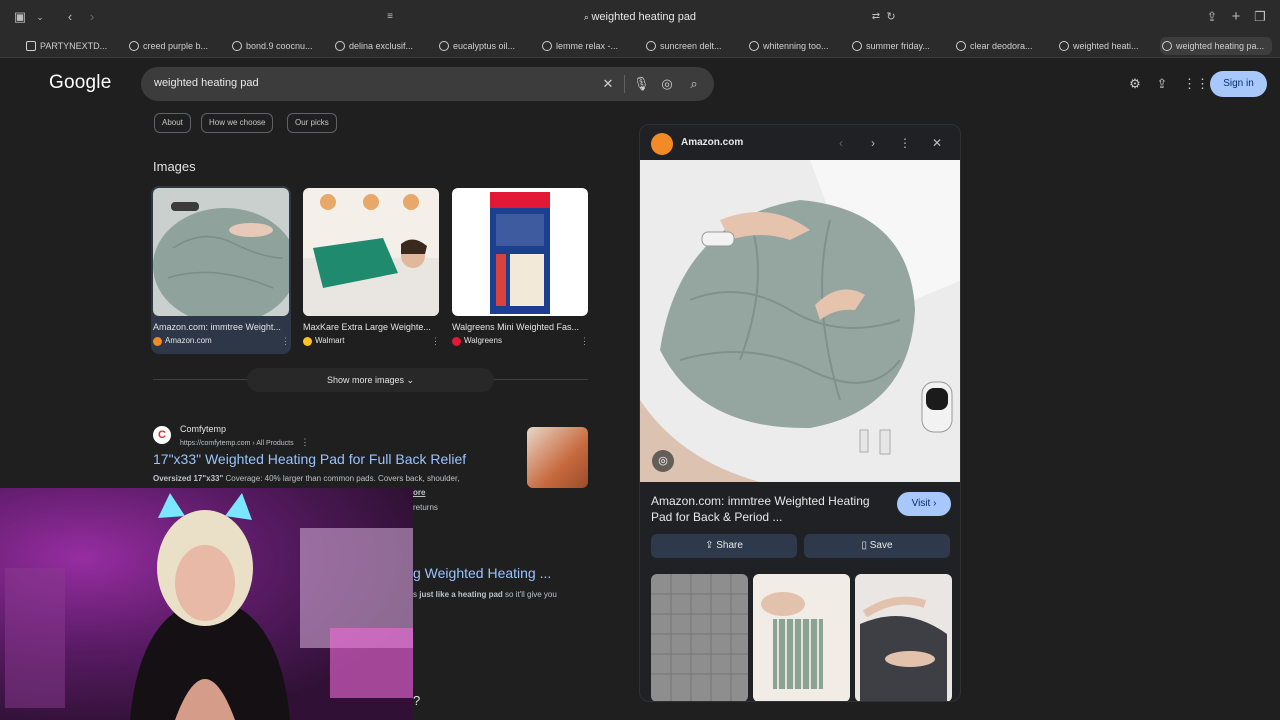 This screenshot has height=720, width=1280. I want to click on show-more-images-button: Show more images ⌄, so click(370, 380).